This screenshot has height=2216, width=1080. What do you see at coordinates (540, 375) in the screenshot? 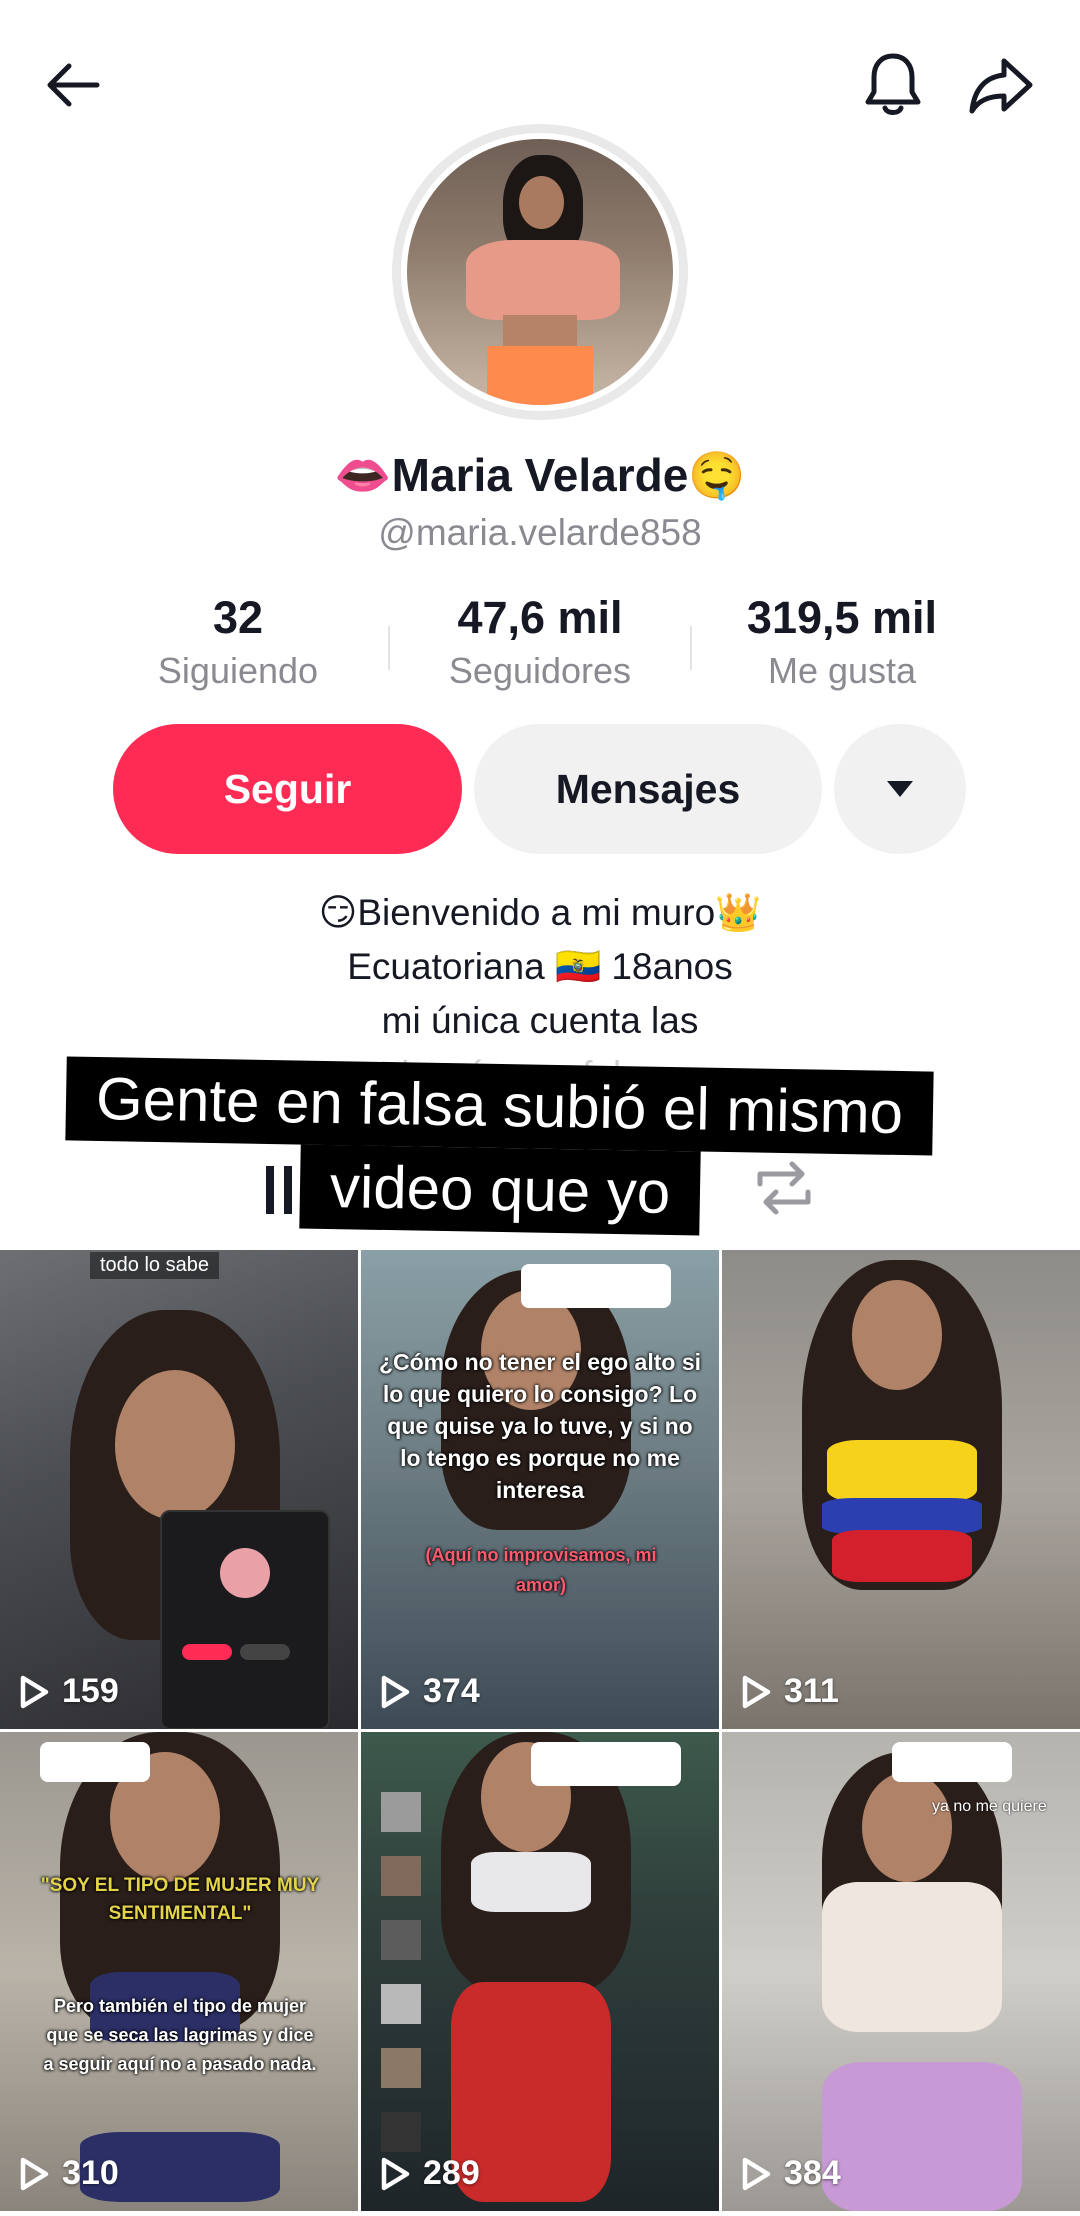
I see `avatar-skirt` at bounding box center [540, 375].